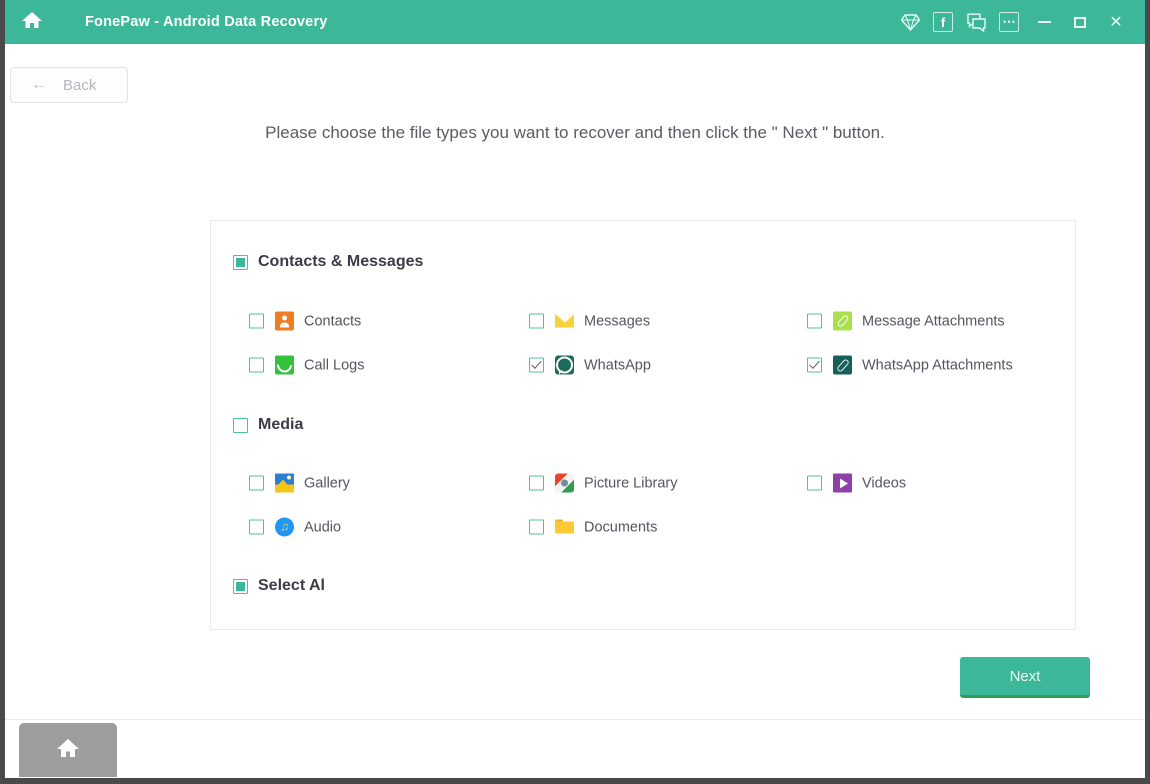 The image size is (1150, 784). Describe the element at coordinates (341, 261) in the screenshot. I see `group-contacts-messages-label: Contacts & Messages` at that location.